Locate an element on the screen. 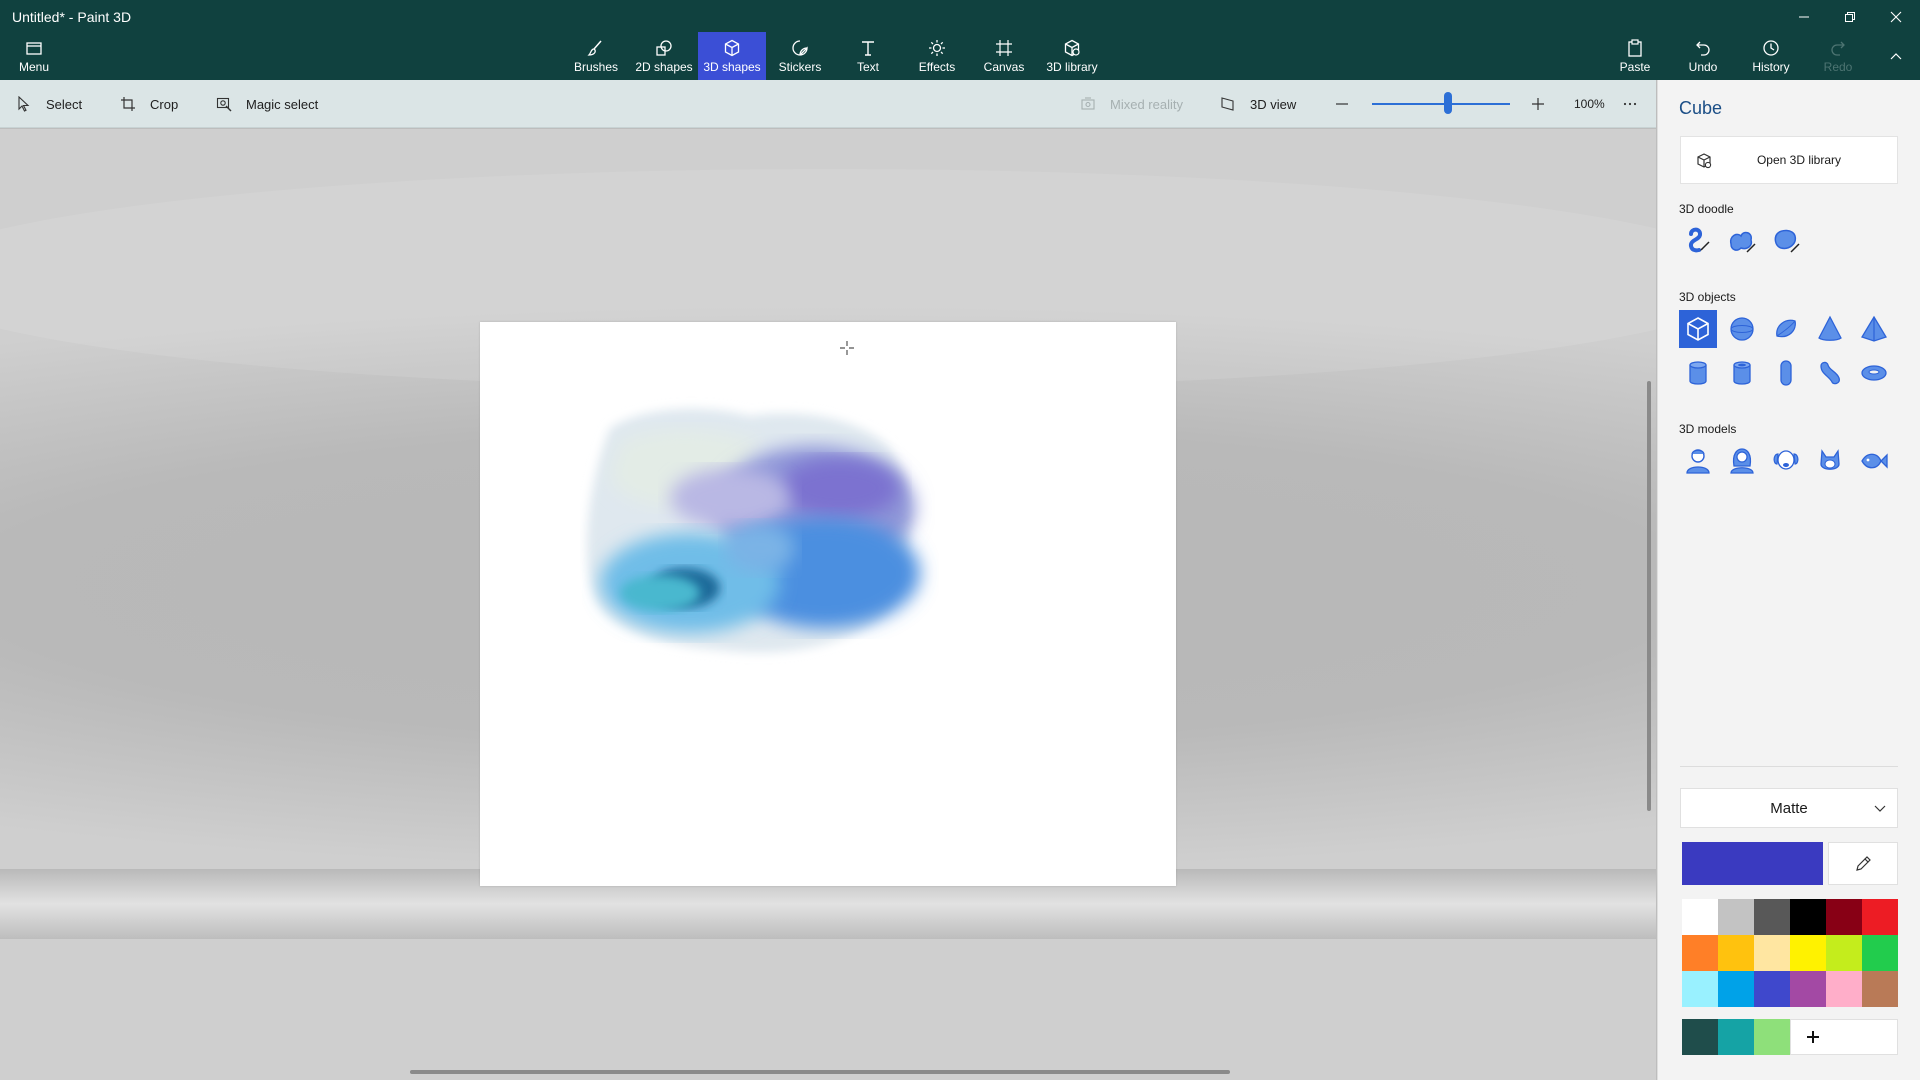  tab-effects: Effects is located at coordinates (937, 56).